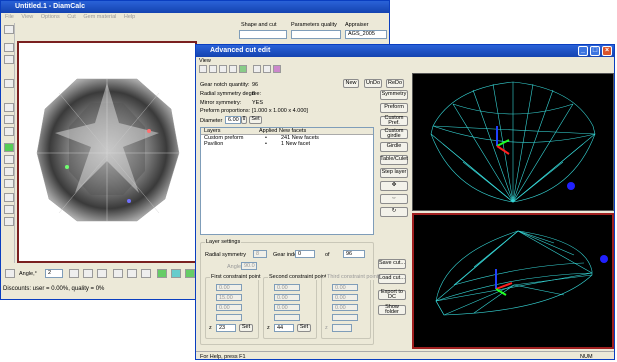 The width and height of the screenshot is (617, 362). Describe the element at coordinates (229, 297) in the screenshot. I see `first-phi-input: 15.00` at that location.